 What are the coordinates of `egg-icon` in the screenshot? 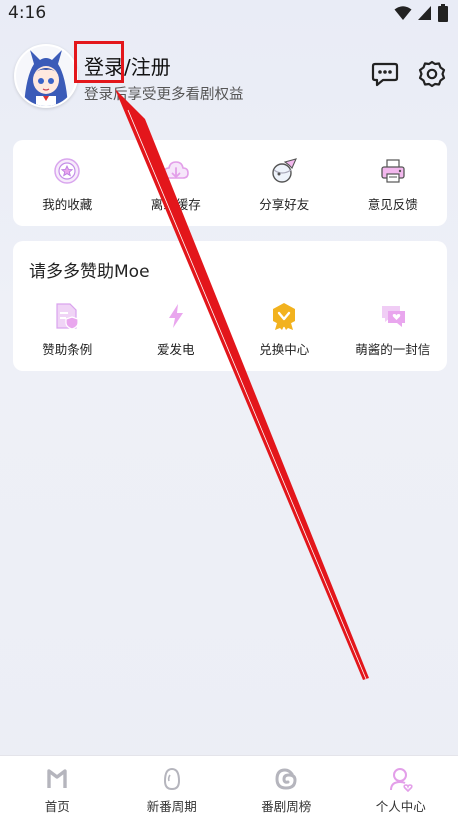 It's located at (171, 779).